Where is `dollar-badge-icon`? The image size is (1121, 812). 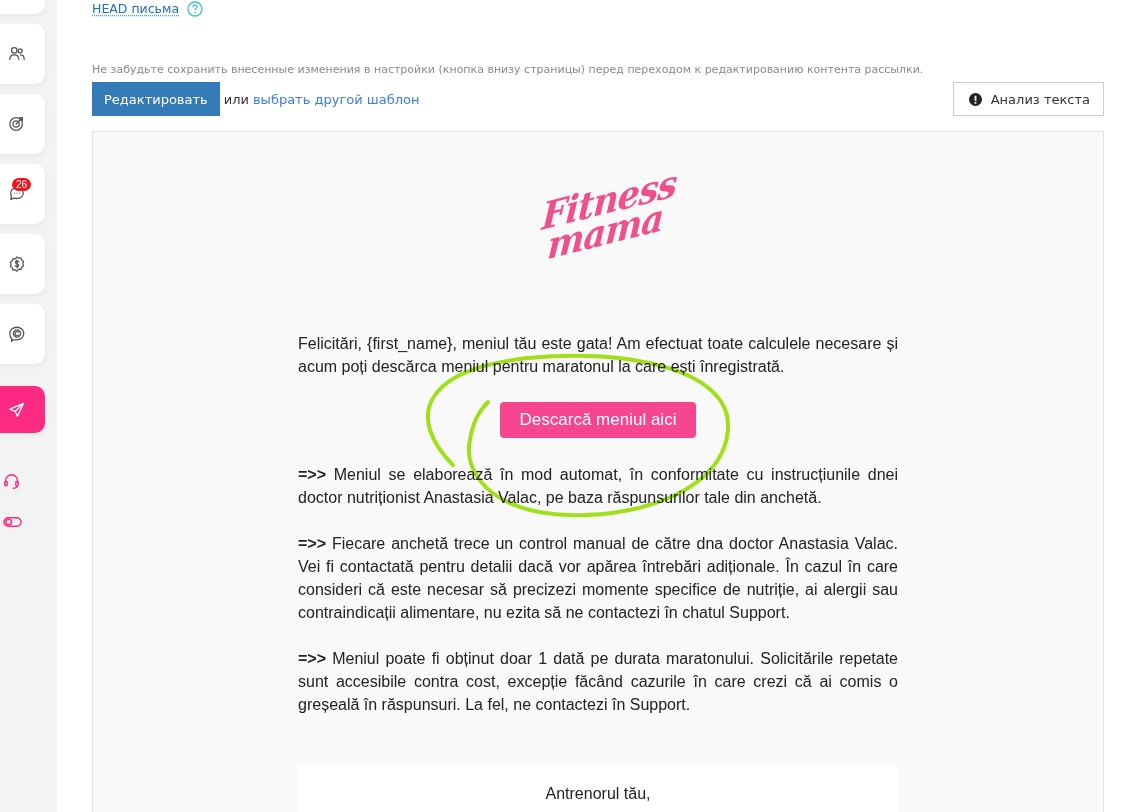 dollar-badge-icon is located at coordinates (17, 264).